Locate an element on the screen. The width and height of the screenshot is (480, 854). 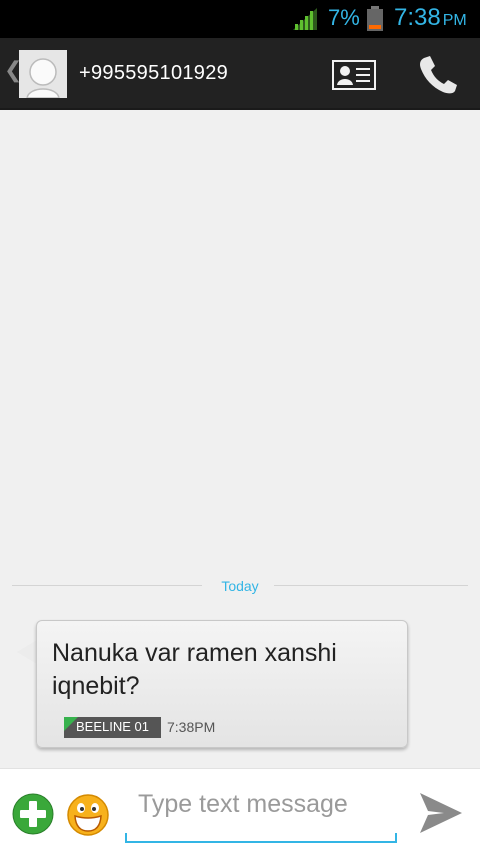
contact-avatar is located at coordinates (43, 74).